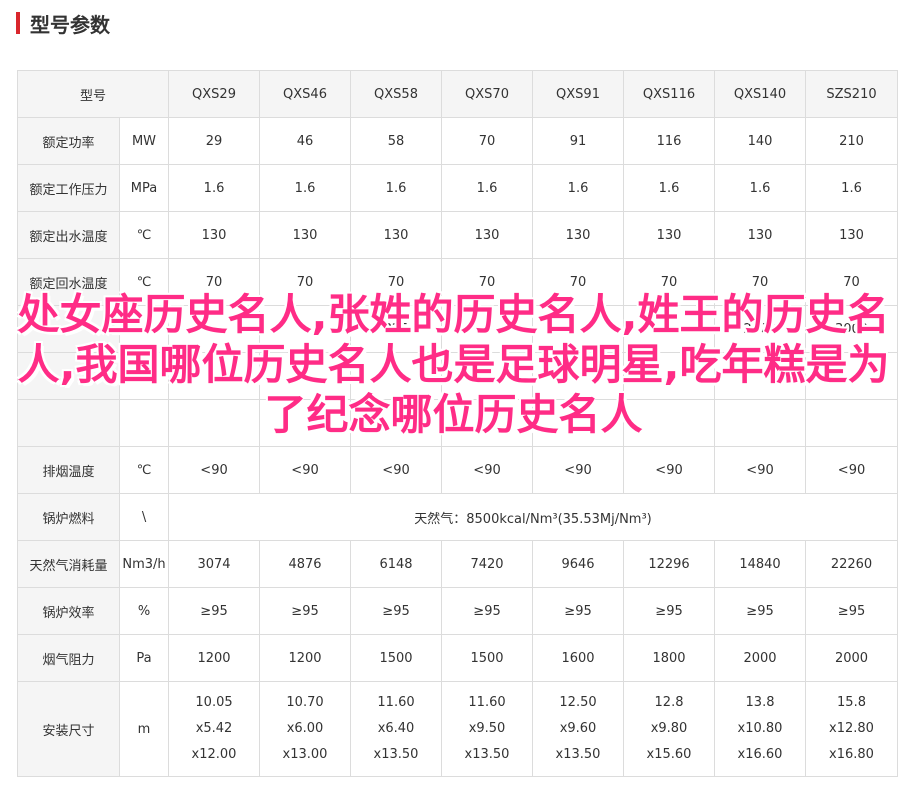 This screenshot has height=795, width=907. I want to click on value-cell: 2000, so click(852, 658).